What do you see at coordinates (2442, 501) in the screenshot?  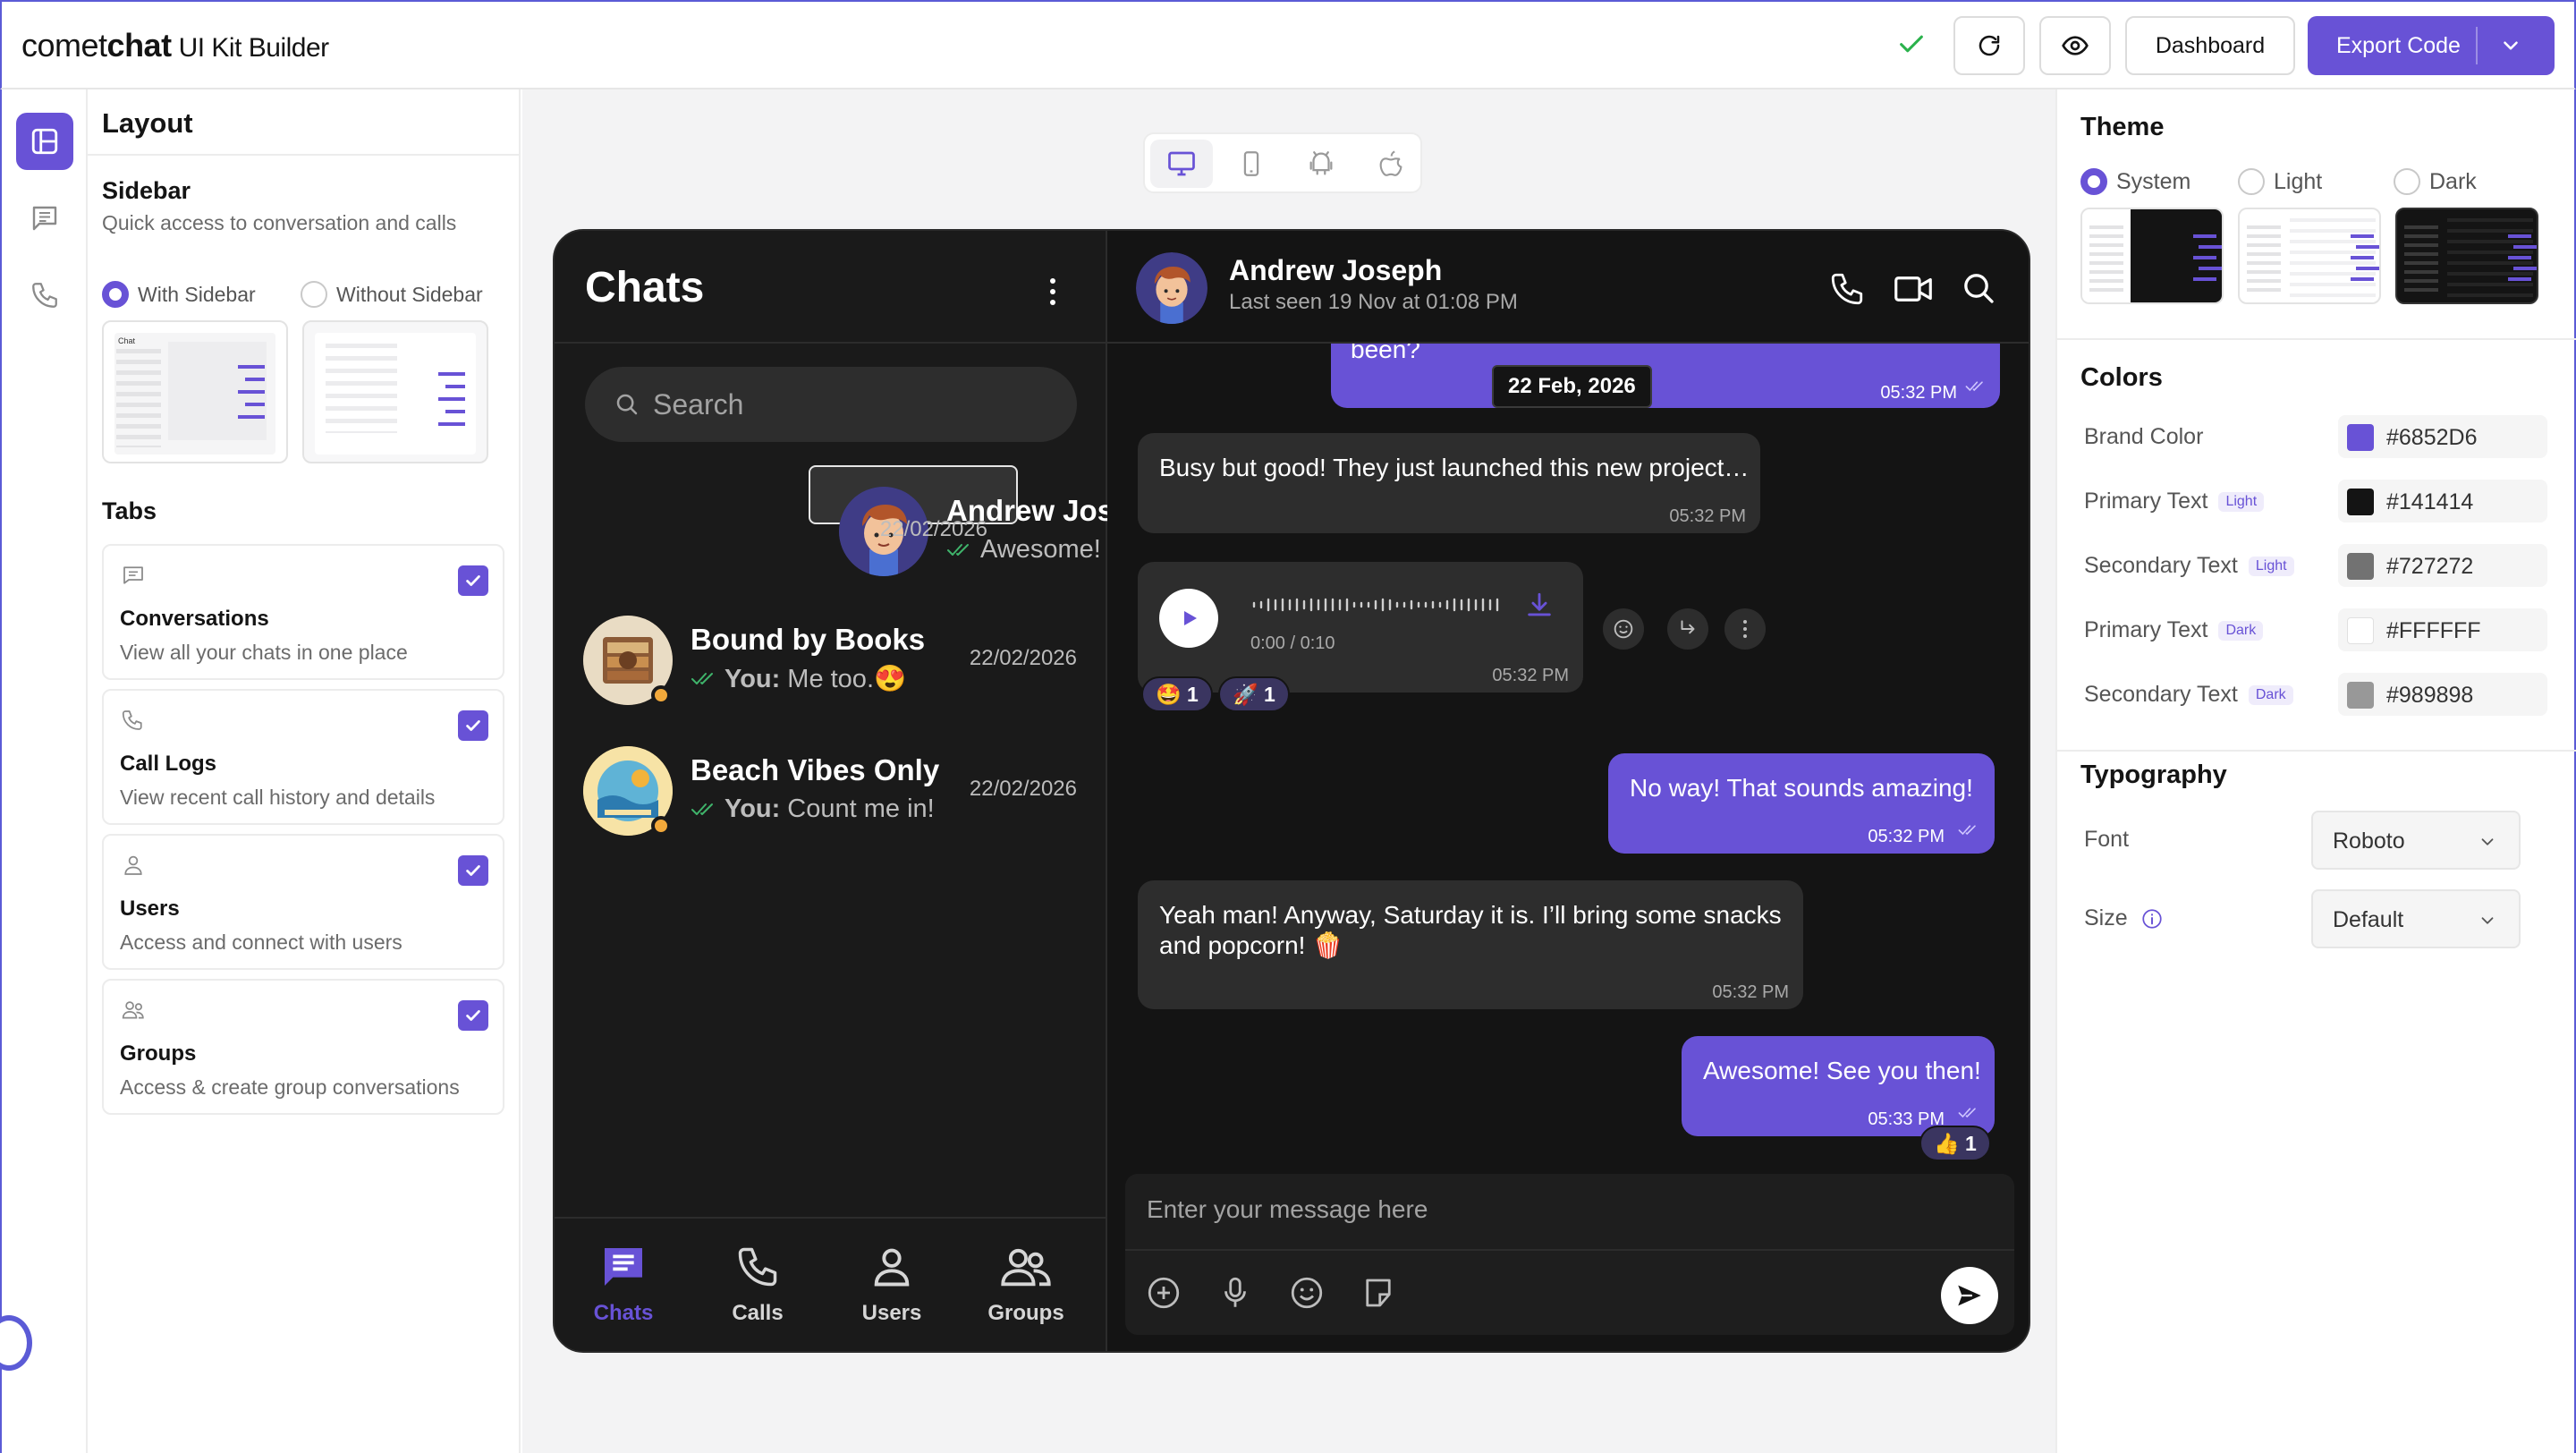 I see `primary-text-light-picker: #141414` at bounding box center [2442, 501].